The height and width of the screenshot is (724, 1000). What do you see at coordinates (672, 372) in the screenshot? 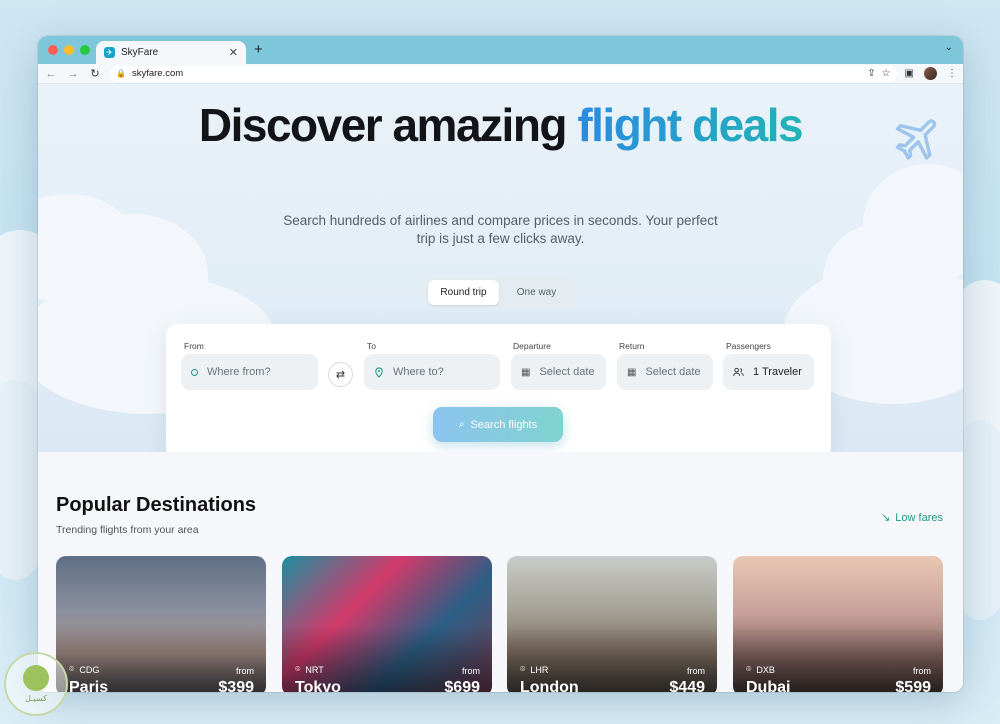
I see `return-date-value: Select date` at bounding box center [672, 372].